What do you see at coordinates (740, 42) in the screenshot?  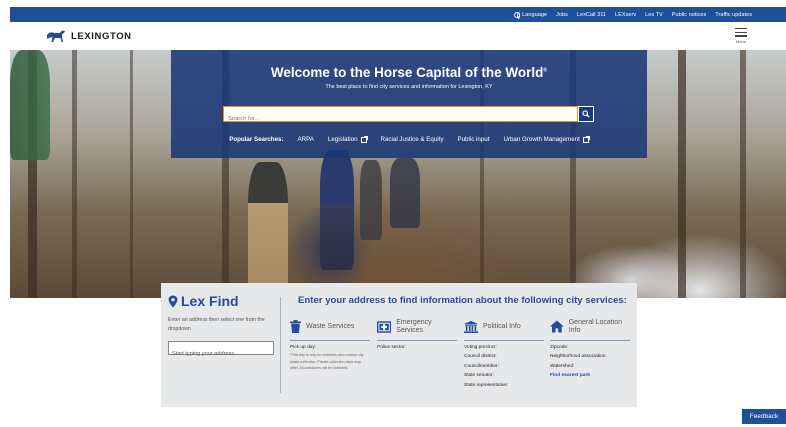 I see `menu-label: Menu` at bounding box center [740, 42].